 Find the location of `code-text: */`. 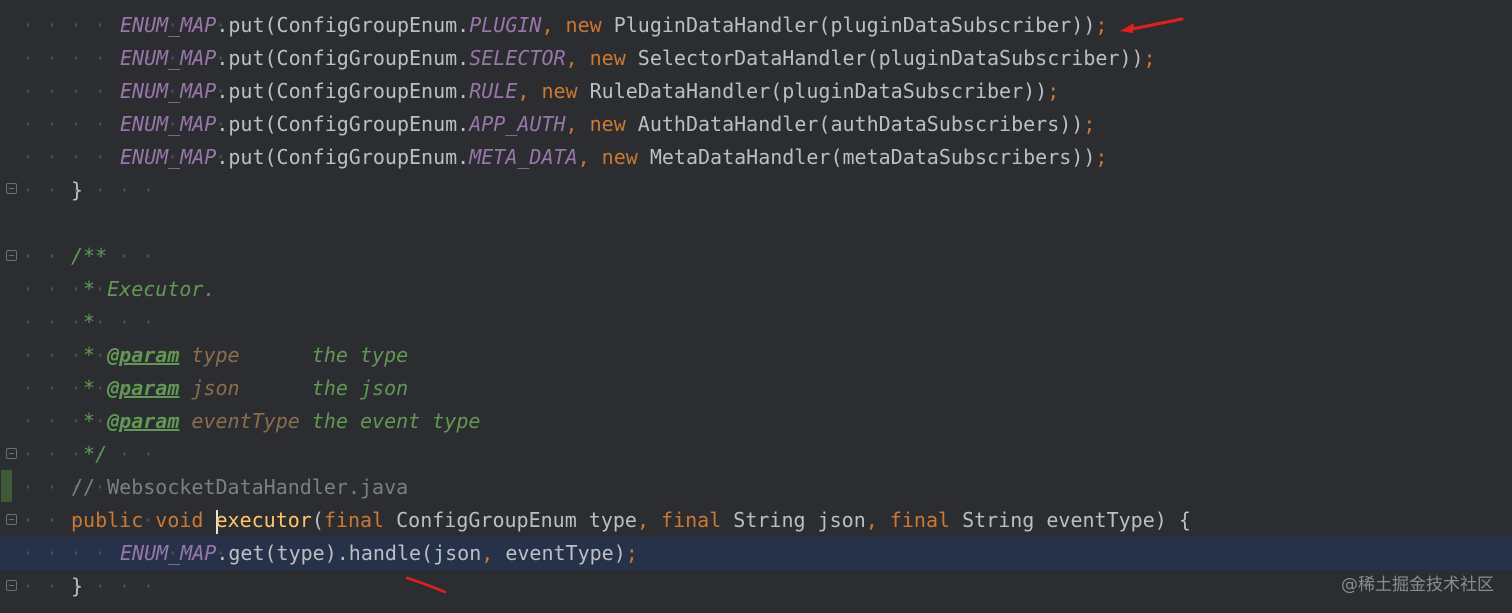

code-text: */ is located at coordinates (89, 454).